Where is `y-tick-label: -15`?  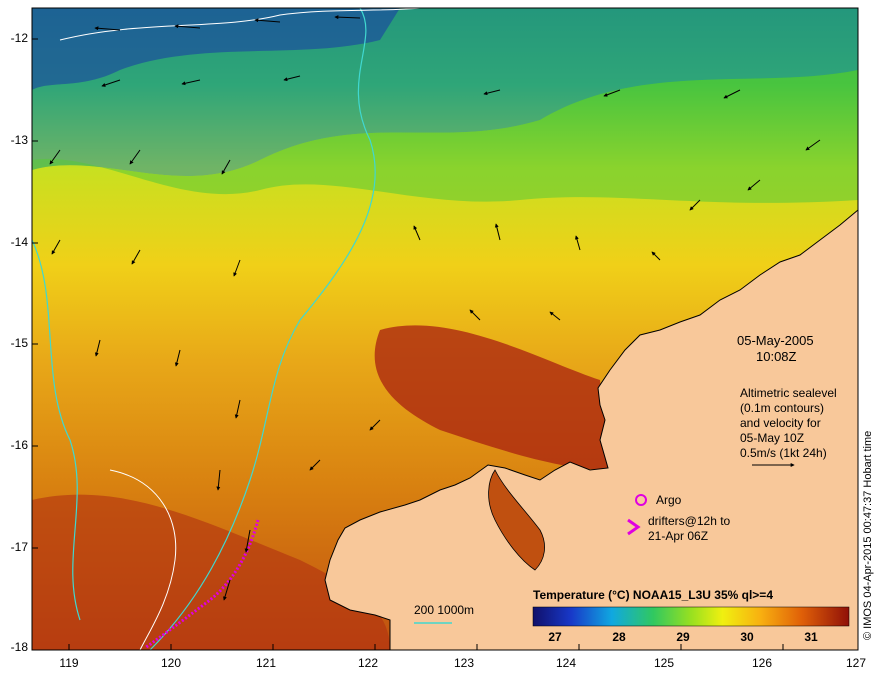 y-tick-label: -15 is located at coordinates (19, 343).